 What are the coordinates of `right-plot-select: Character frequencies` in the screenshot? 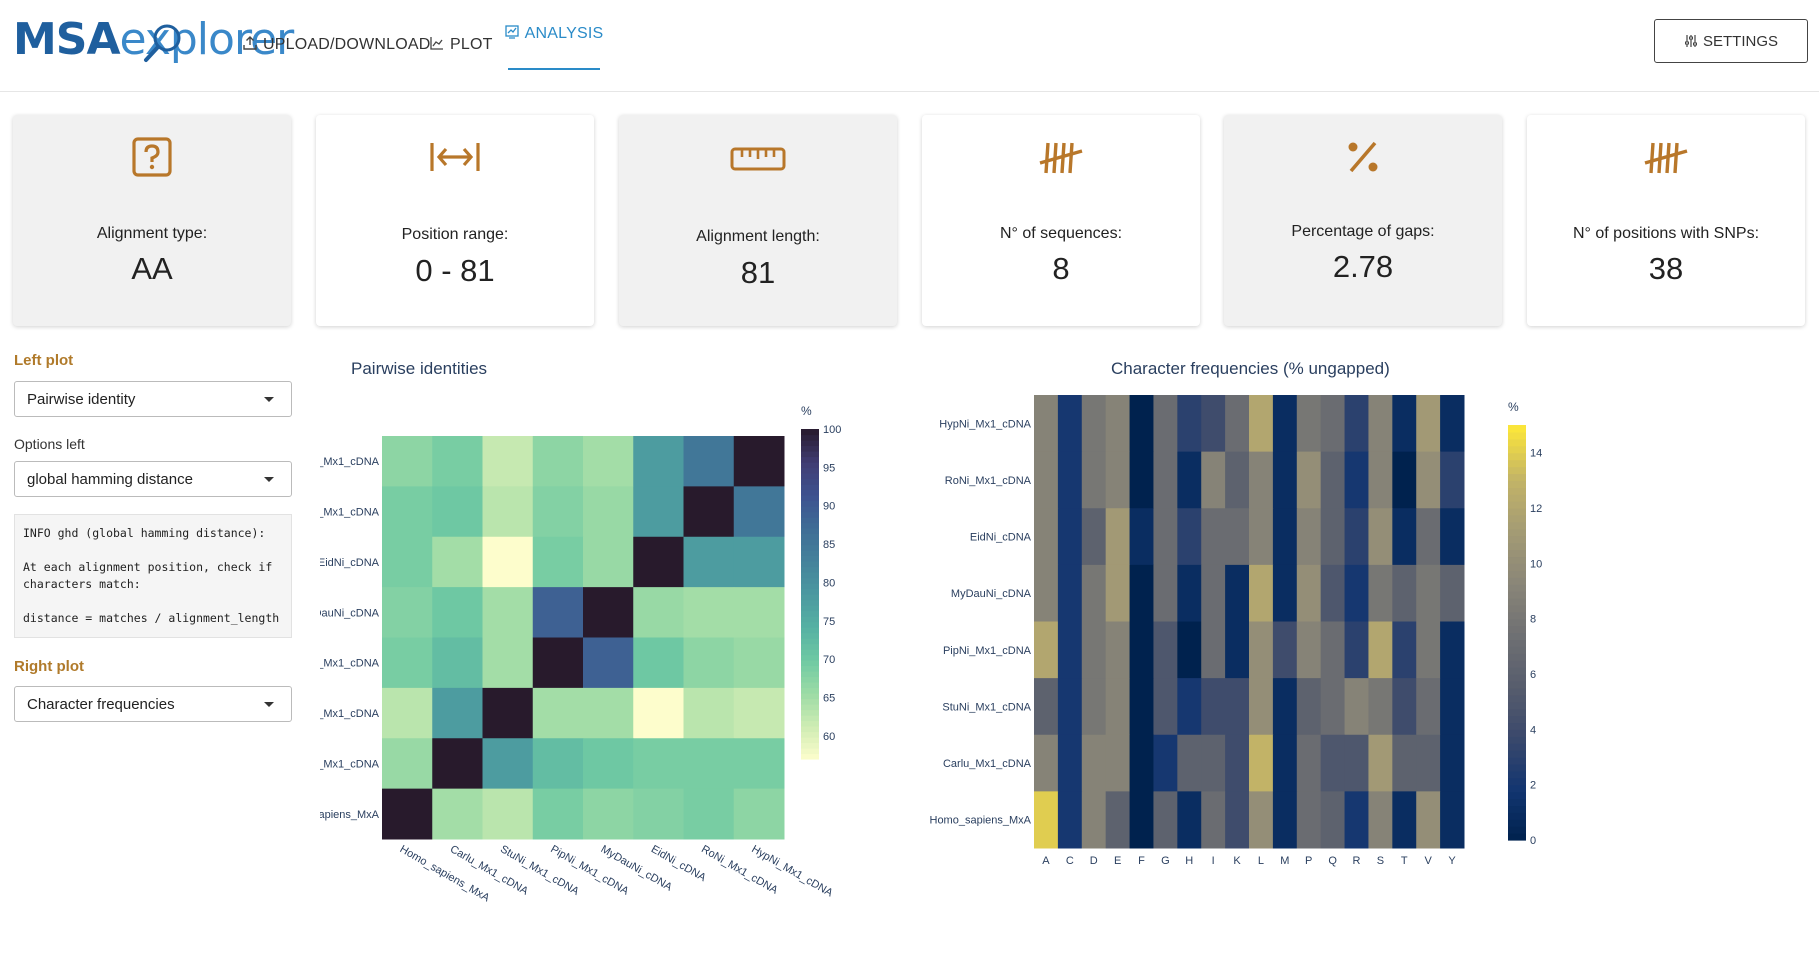 It's located at (153, 704).